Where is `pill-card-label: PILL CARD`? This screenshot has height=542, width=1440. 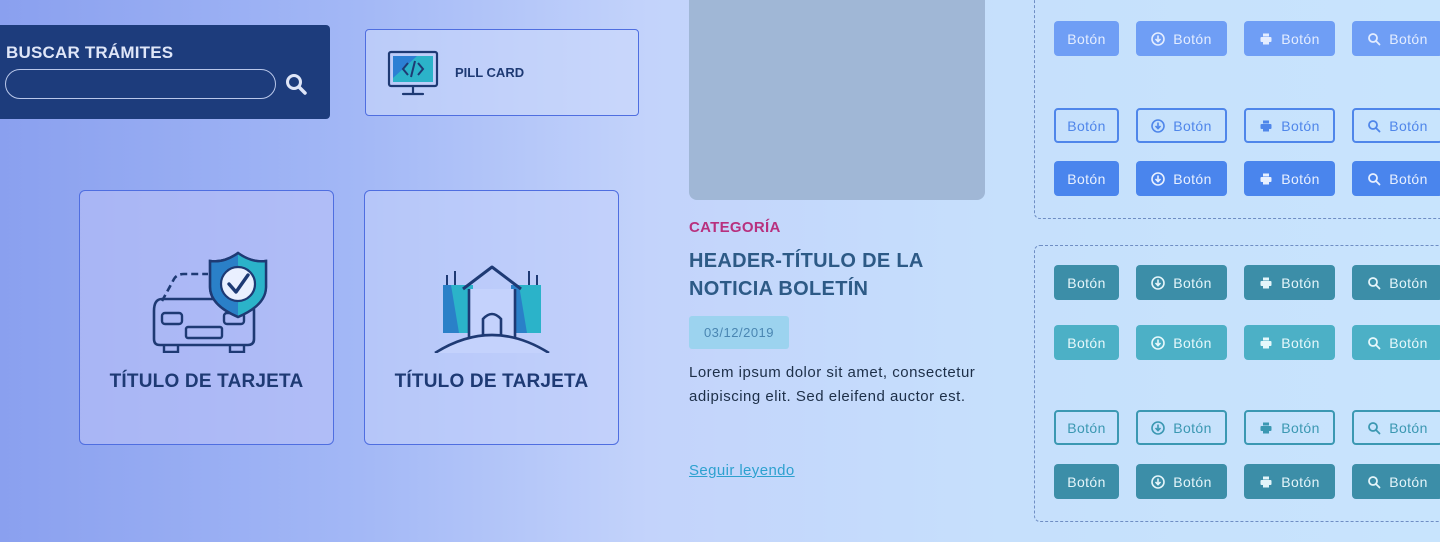 pill-card-label: PILL CARD is located at coordinates (490, 72).